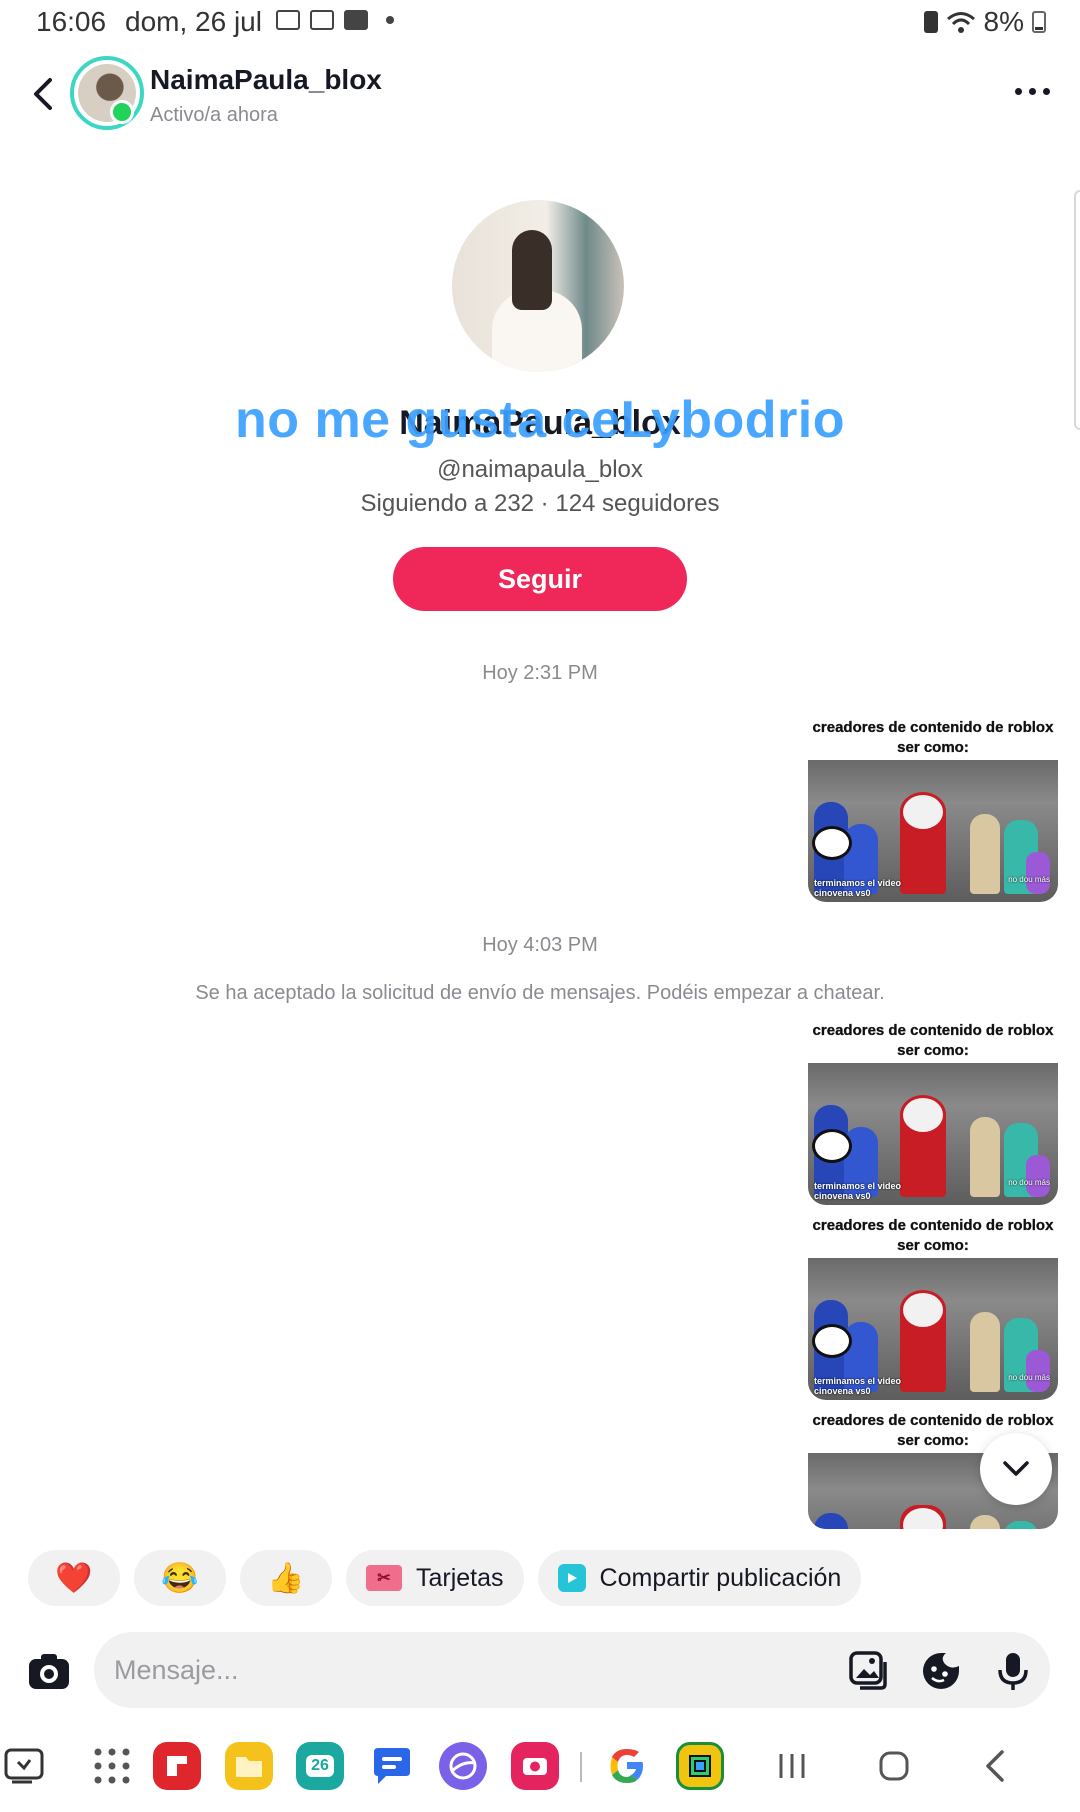 The image size is (1080, 1812). Describe the element at coordinates (540, 420) in the screenshot. I see `video-caption-overlay: no me gusta ceLybodrio` at that location.